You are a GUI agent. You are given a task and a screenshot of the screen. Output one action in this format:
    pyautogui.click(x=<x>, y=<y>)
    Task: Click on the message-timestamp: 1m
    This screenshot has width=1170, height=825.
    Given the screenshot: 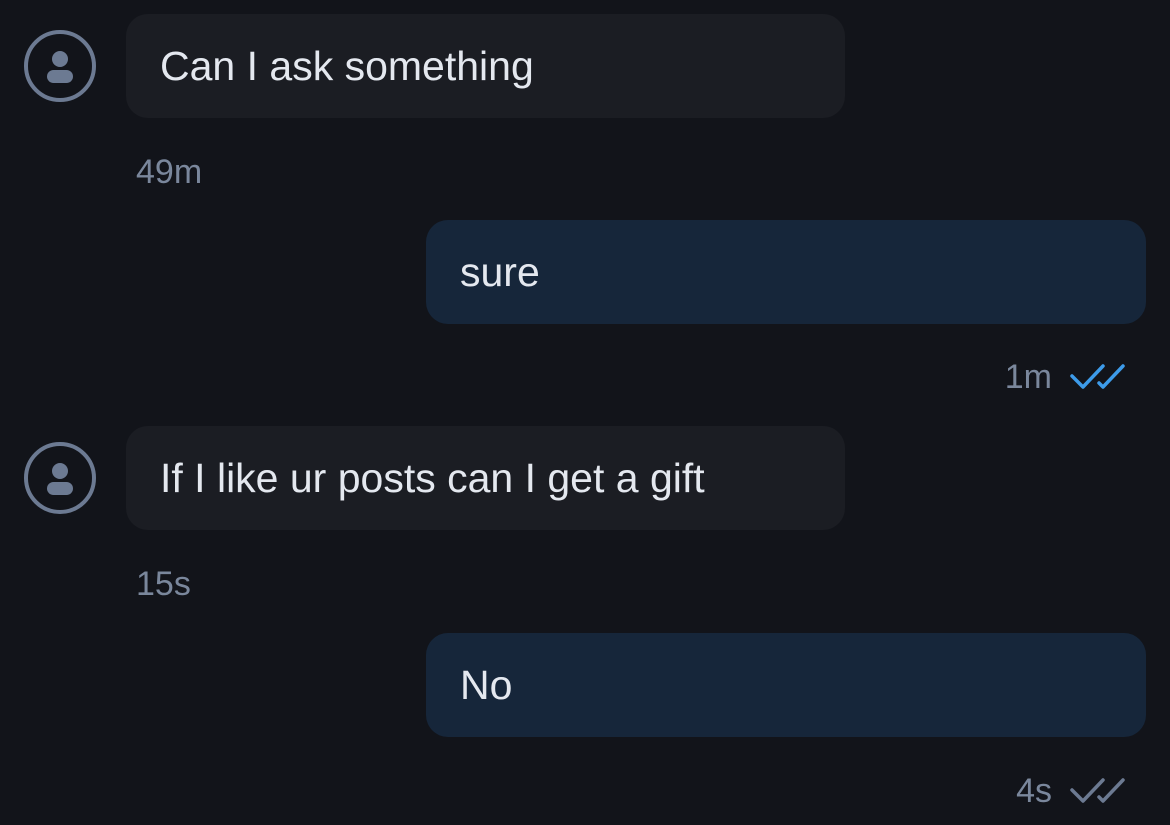 What is the action you would take?
    pyautogui.click(x=1028, y=377)
    